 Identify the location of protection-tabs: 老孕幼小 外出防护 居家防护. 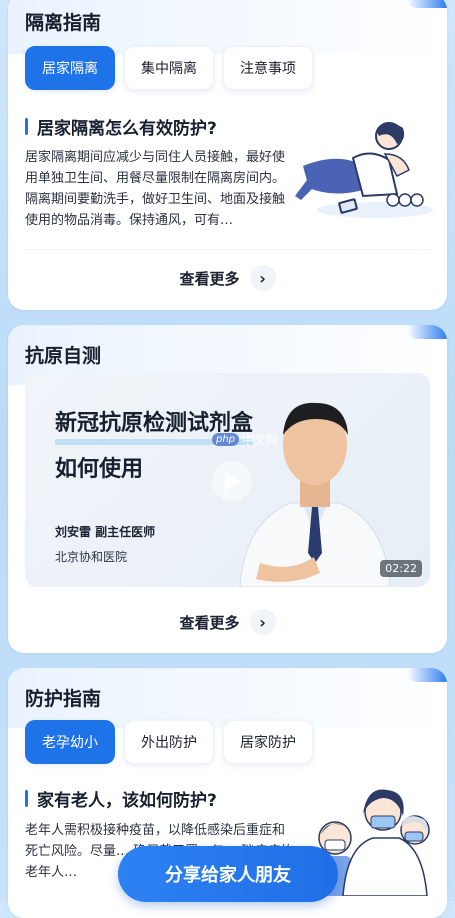
(169, 742).